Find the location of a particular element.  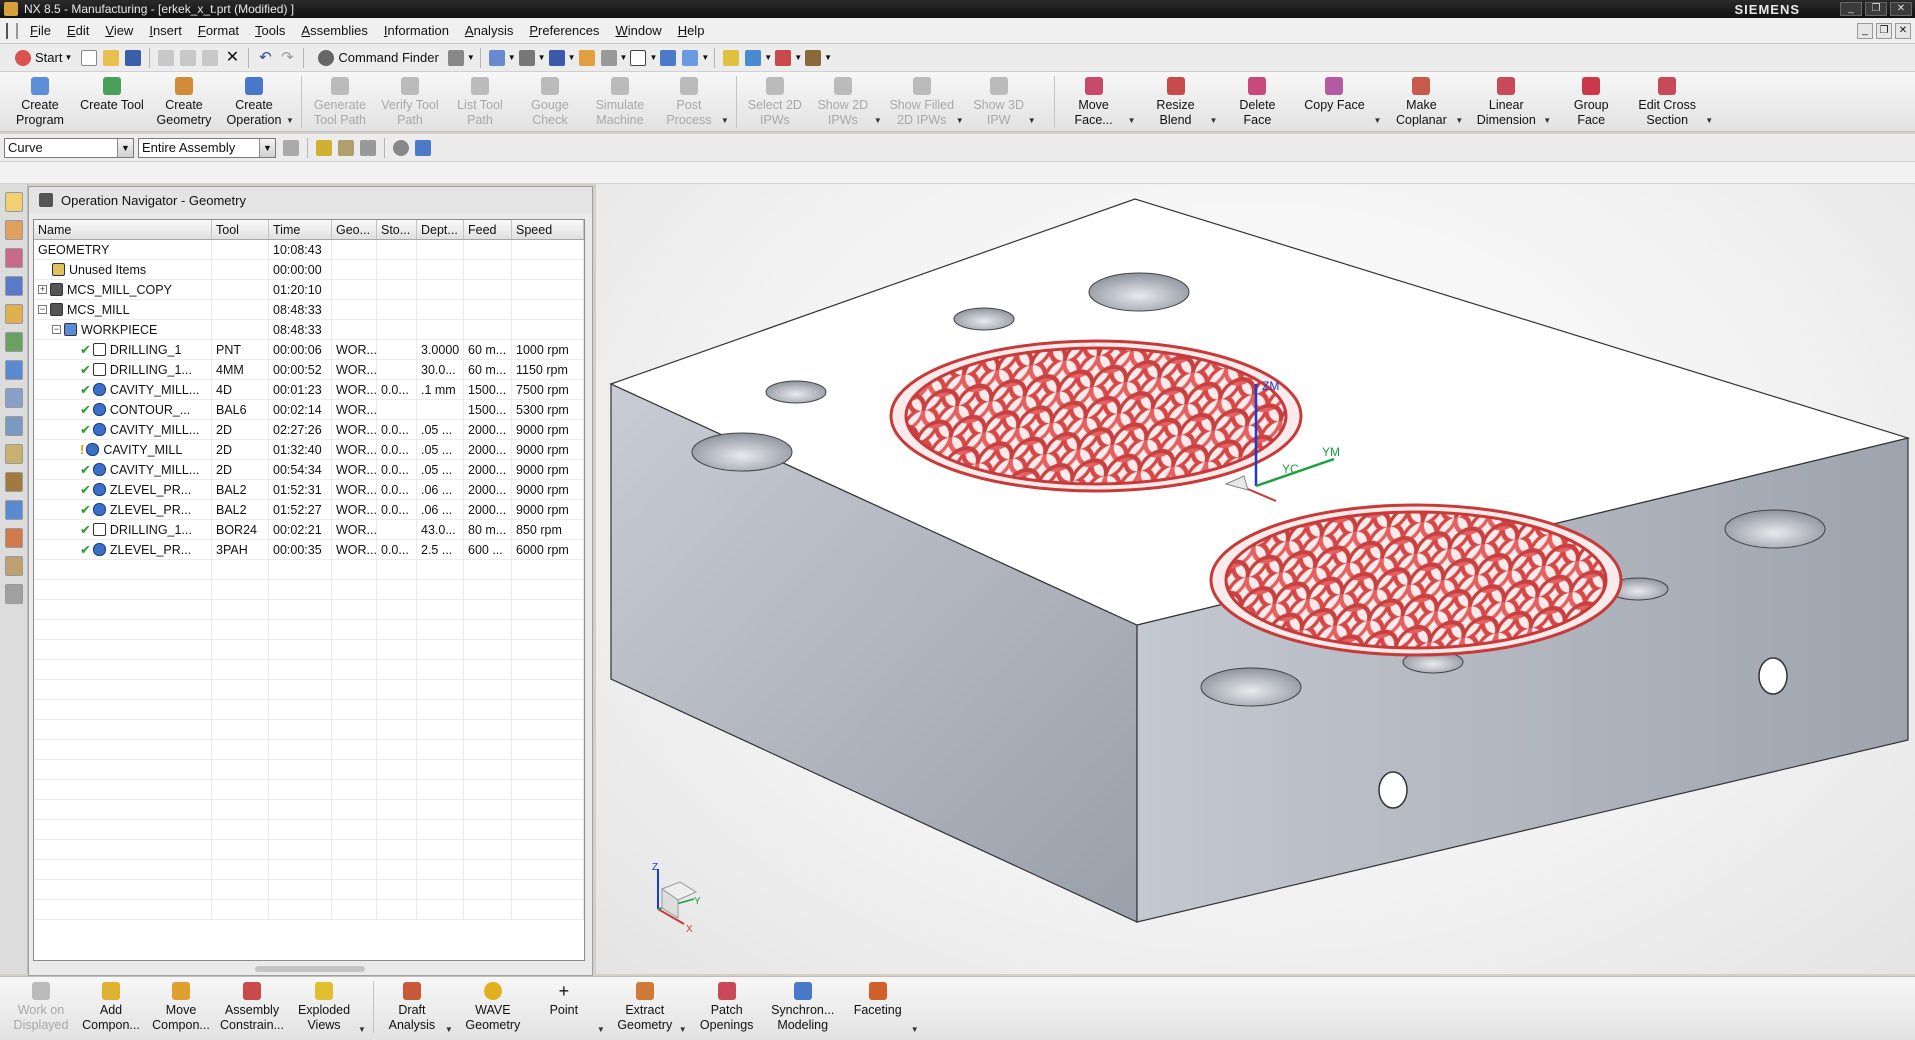

new-file-icon is located at coordinates (89, 57).